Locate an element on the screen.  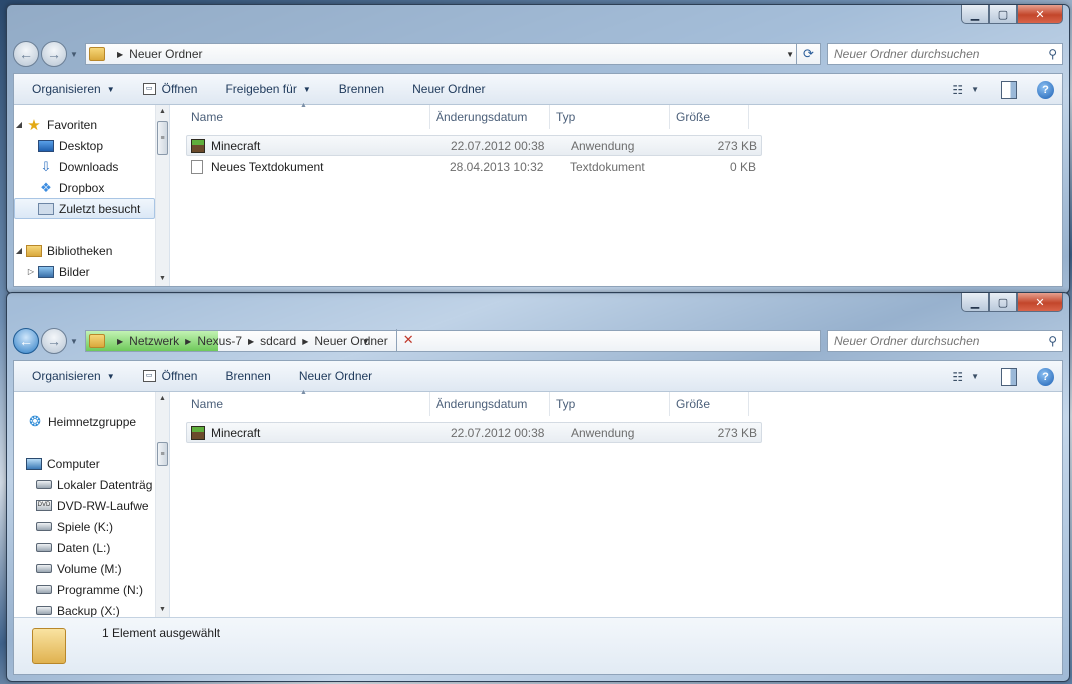
collapsed-triangle-icon: ▷ is located at coordinates (31, 271).